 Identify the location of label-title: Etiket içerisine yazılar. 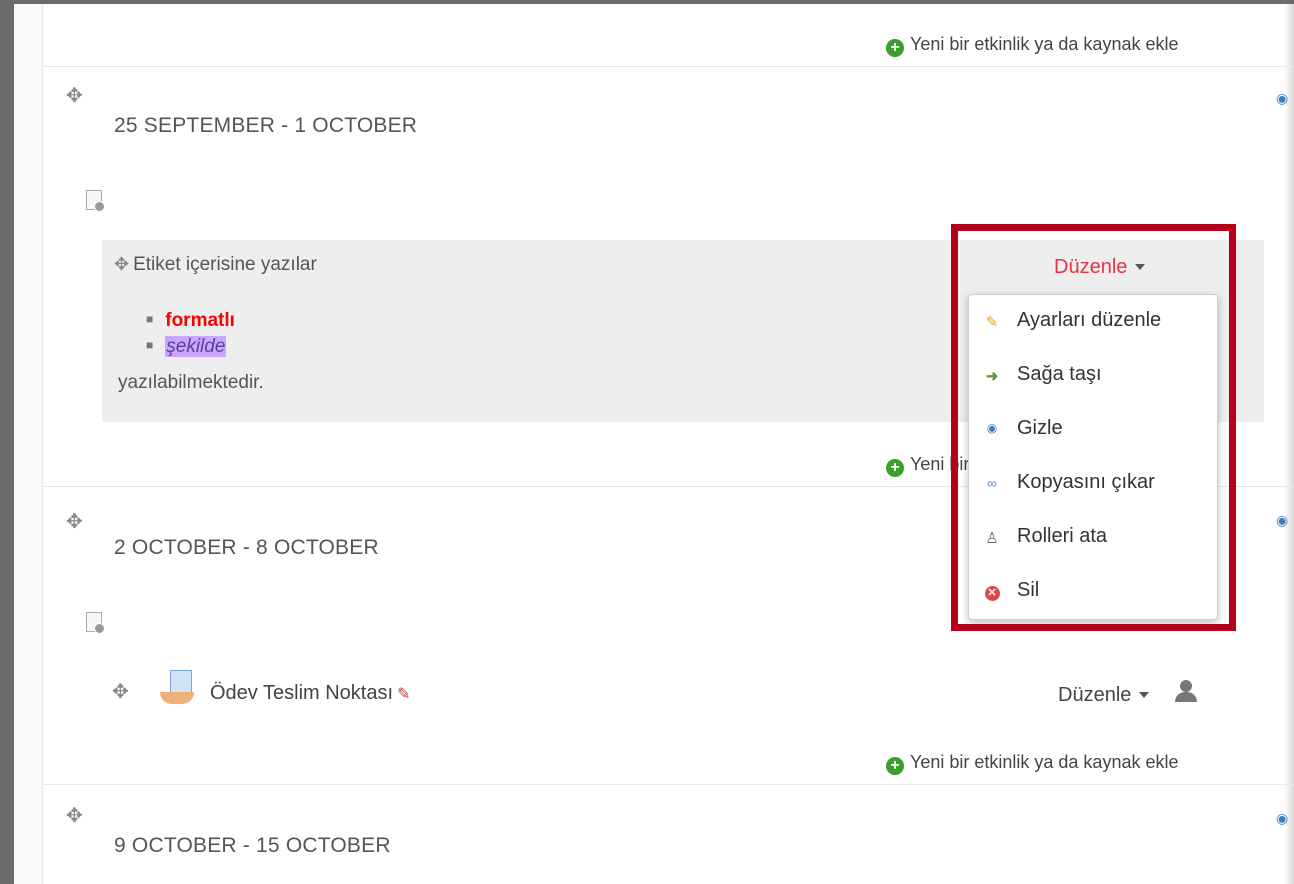
(225, 264).